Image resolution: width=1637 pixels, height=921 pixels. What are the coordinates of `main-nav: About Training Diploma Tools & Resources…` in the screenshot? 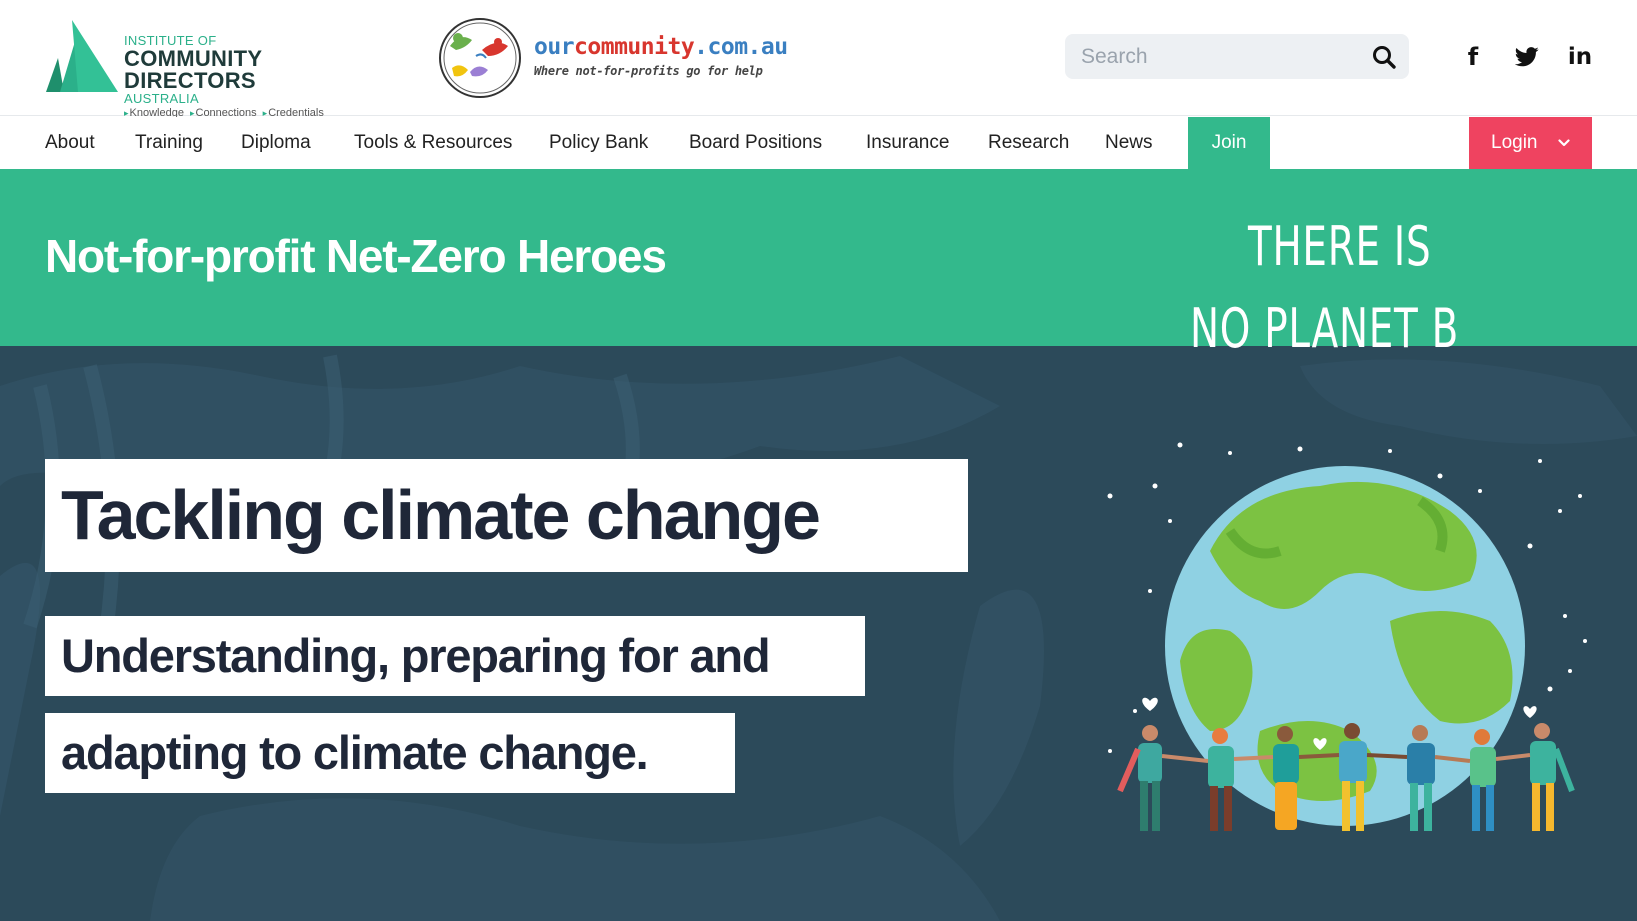 It's located at (818, 143).